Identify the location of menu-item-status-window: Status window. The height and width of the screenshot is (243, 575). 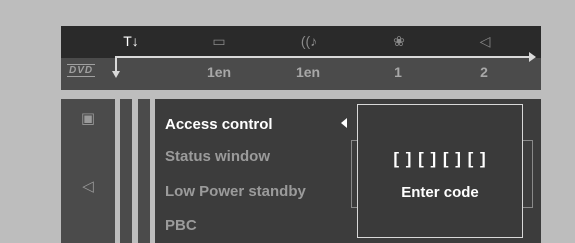
(217, 156).